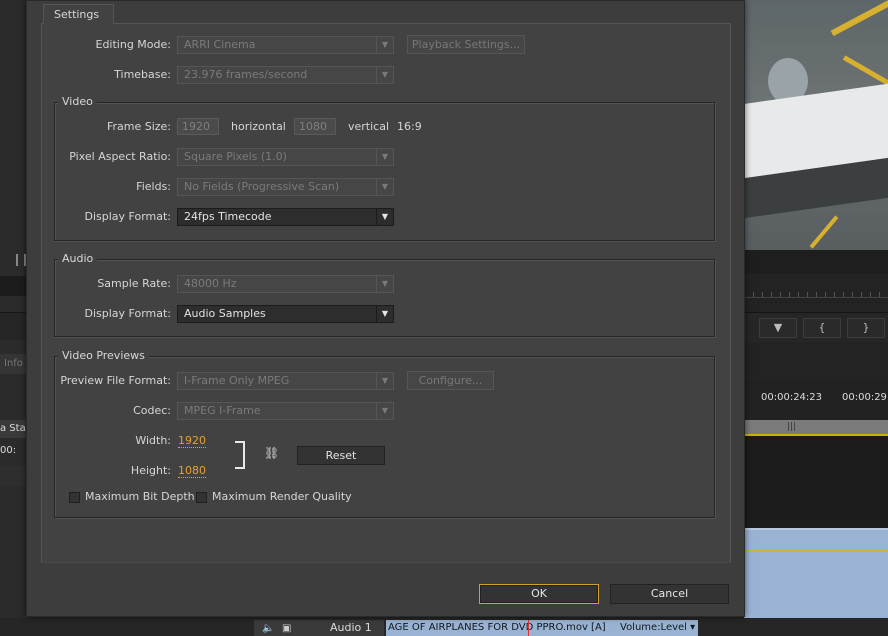 Image resolution: width=888 pixels, height=636 pixels. I want to click on clip-volume-line, so click(816, 550).